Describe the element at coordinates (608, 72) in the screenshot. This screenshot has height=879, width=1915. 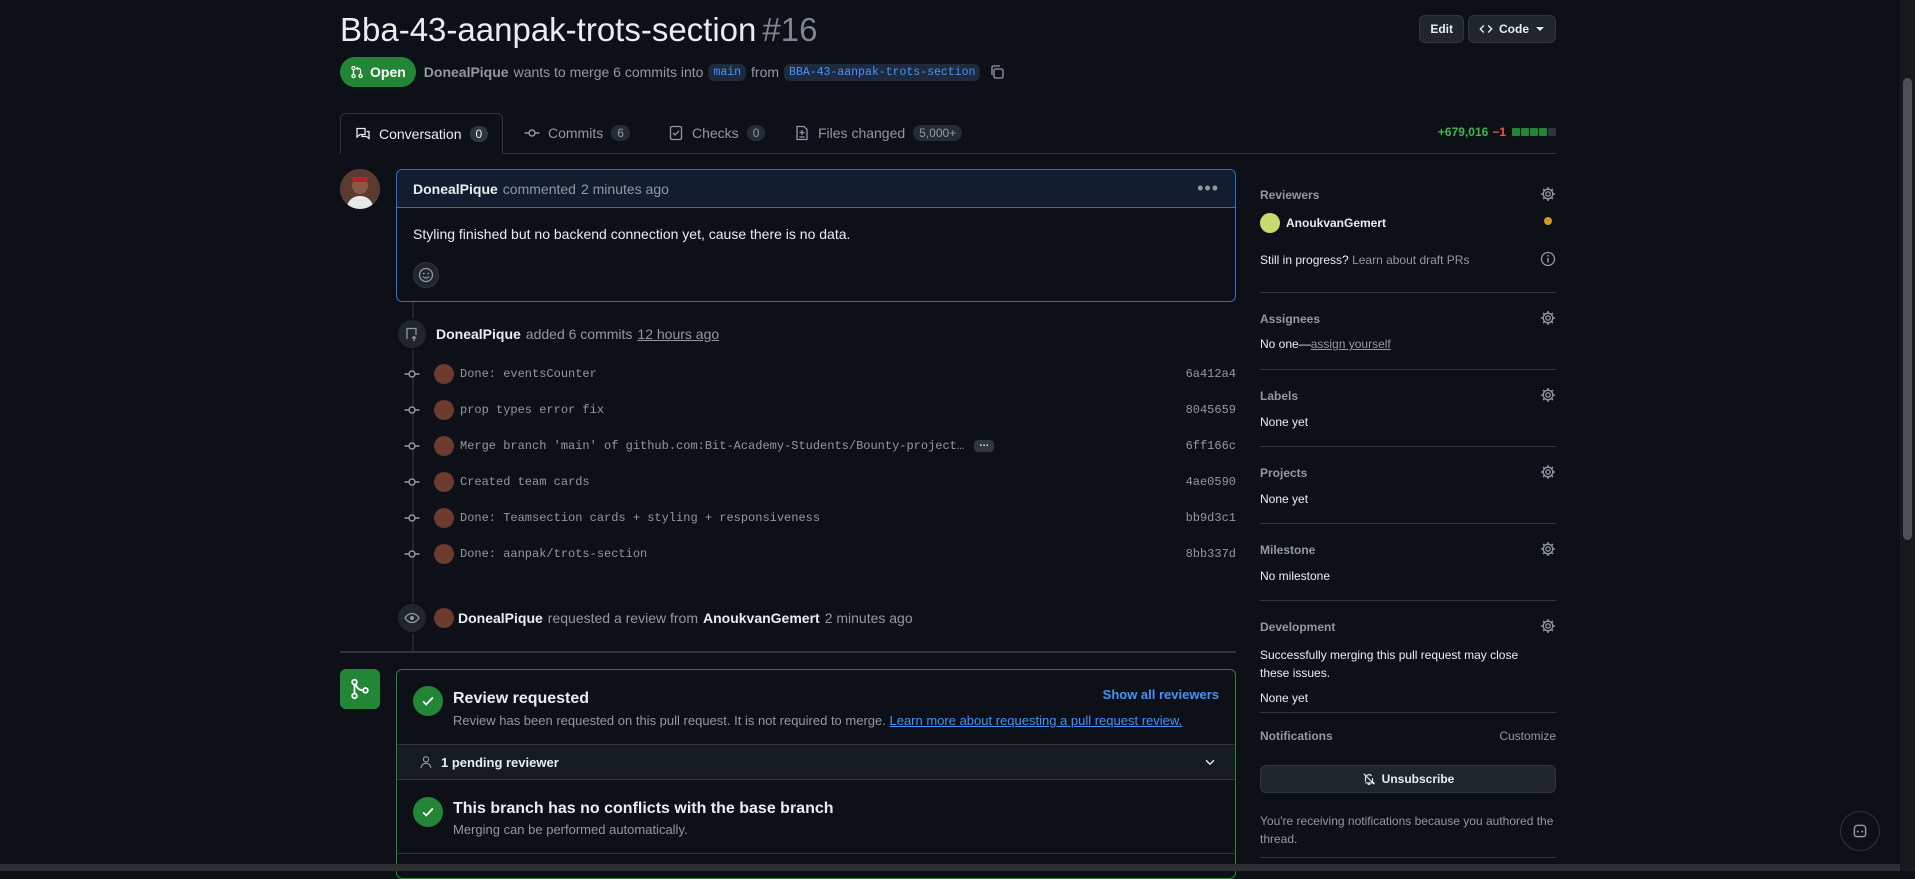
I see `merge-text: wants to merge 6 commits into` at that location.